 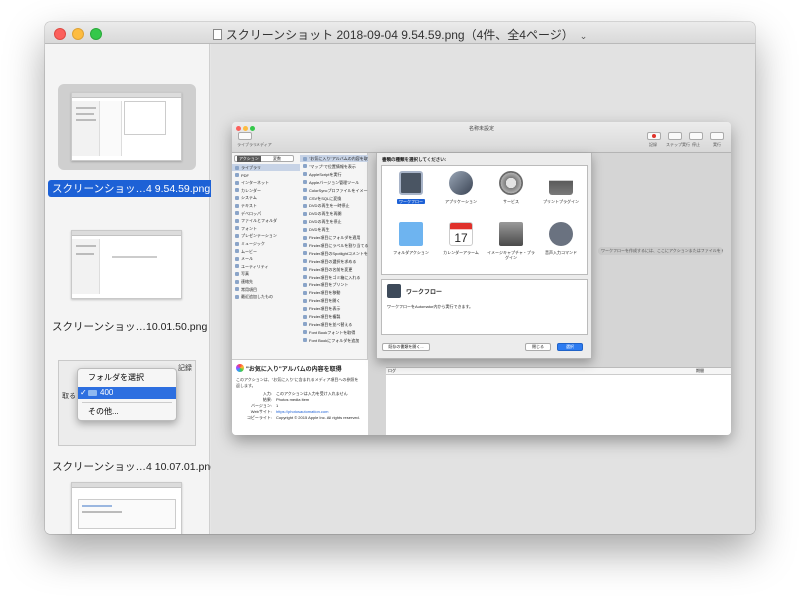 What do you see at coordinates (334, 261) in the screenshot?
I see `action-item: Finder項目の選択を求める` at bounding box center [334, 261].